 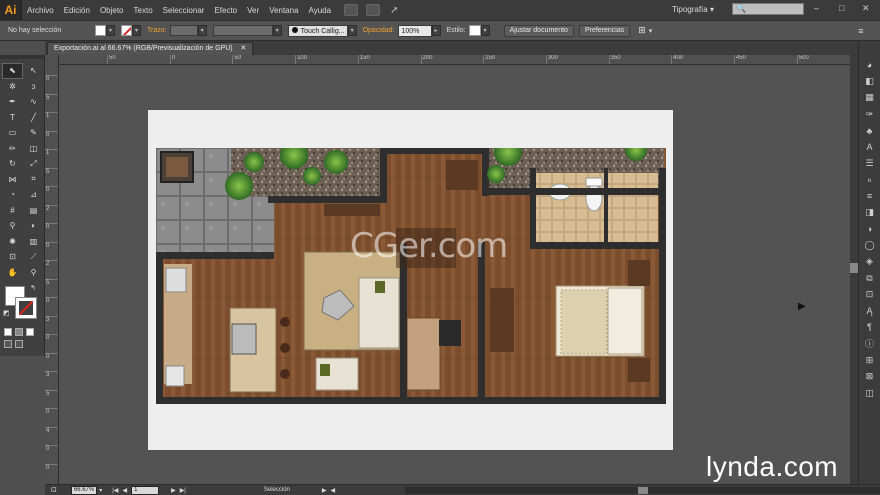 I want to click on horizontal-scrollbar, so click(x=642, y=490).